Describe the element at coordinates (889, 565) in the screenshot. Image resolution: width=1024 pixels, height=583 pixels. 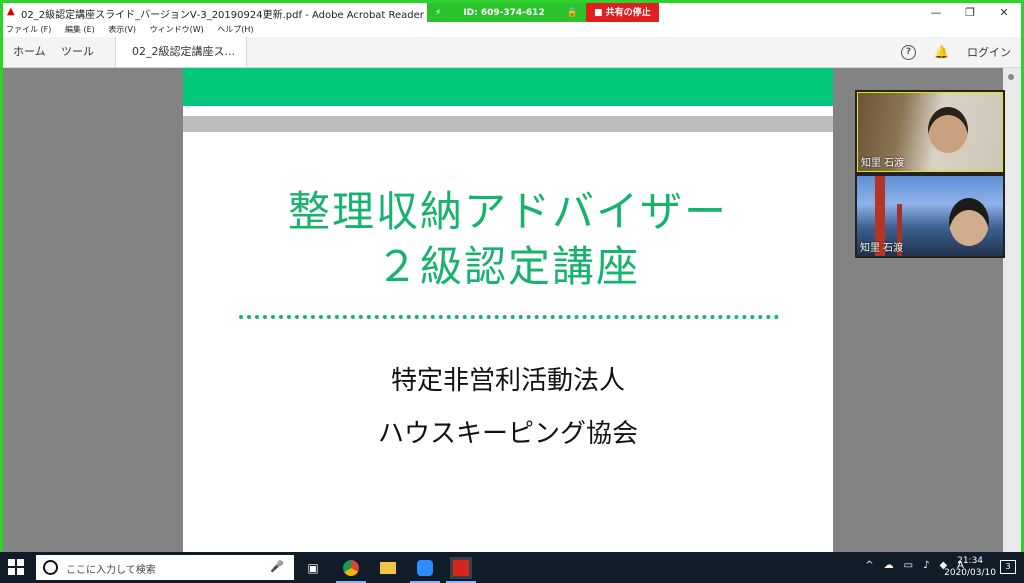
I see `cloud-icon: ☁` at that location.